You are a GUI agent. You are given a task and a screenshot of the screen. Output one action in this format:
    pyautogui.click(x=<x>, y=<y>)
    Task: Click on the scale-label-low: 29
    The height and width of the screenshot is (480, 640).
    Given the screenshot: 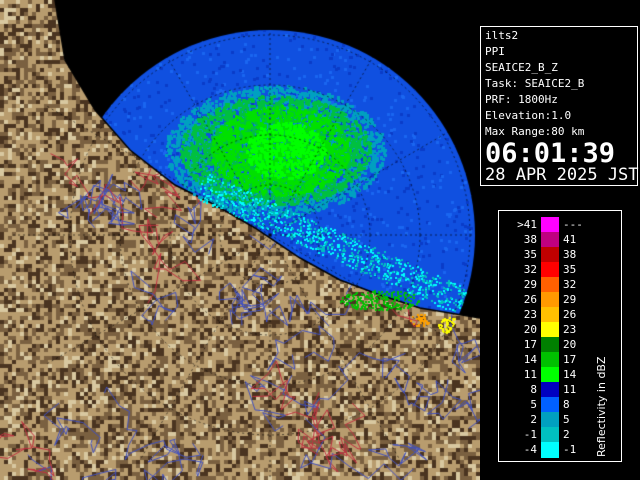 What is the action you would take?
    pyautogui.click(x=530, y=284)
    